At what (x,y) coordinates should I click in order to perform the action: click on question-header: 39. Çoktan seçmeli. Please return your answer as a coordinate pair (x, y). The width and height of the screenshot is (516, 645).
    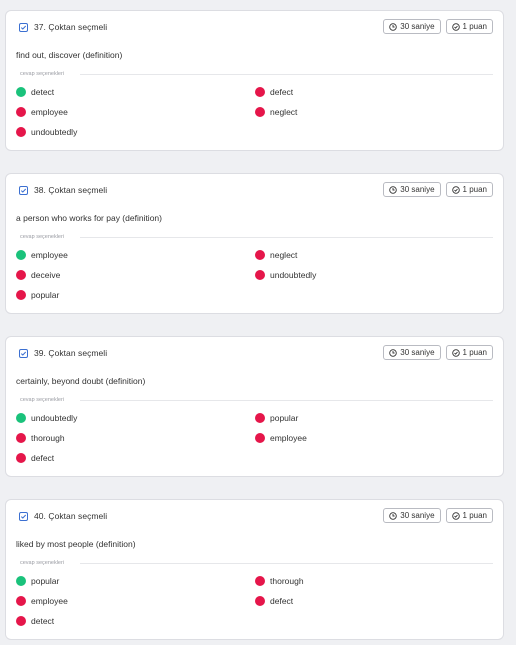
    Looking at the image, I should click on (62, 353).